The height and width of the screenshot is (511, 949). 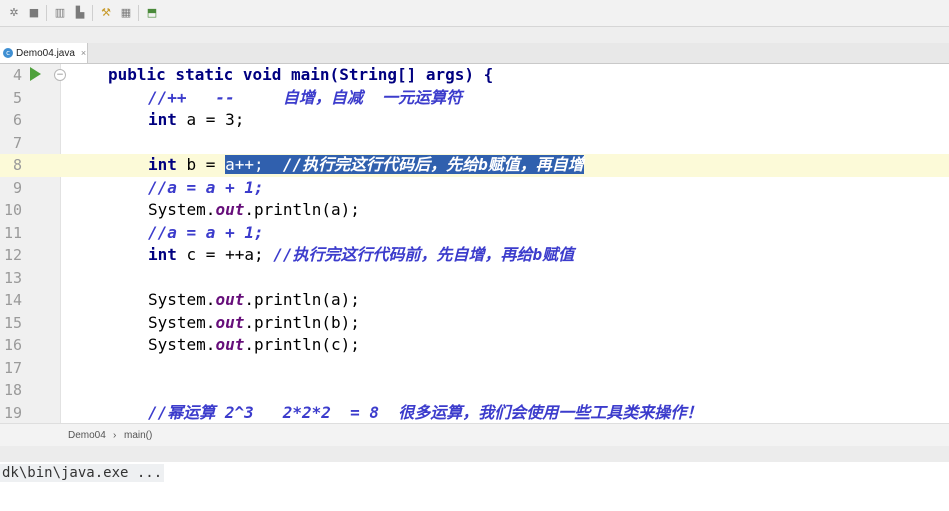 I want to click on code-line: 16 System.out.println(c);, so click(x=474, y=345).